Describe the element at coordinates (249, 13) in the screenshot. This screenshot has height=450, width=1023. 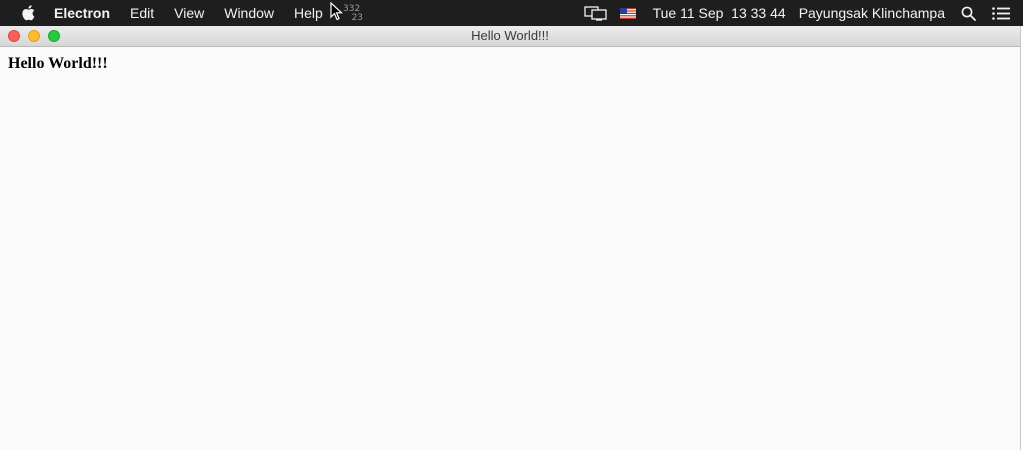
I see `menu-window: Window` at that location.